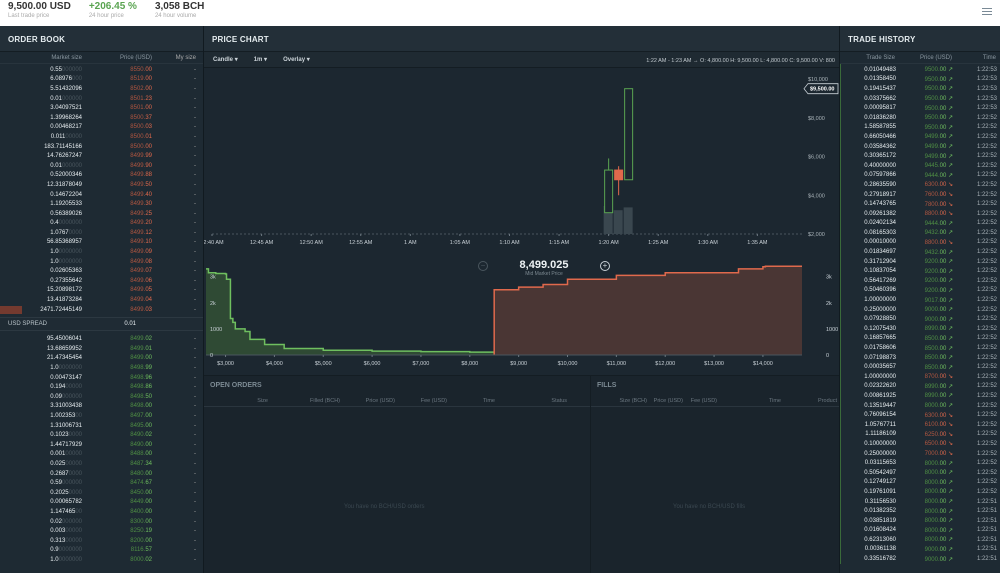 This screenshot has width=1000, height=573. Describe the element at coordinates (938, 444) in the screenshot. I see `trade-price: 6500.00 ↘` at that location.